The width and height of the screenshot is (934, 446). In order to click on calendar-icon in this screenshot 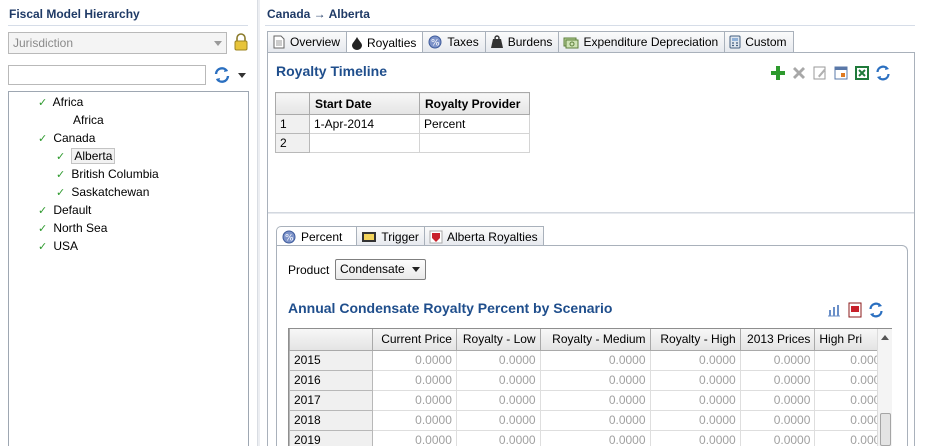, I will do `click(841, 73)`.